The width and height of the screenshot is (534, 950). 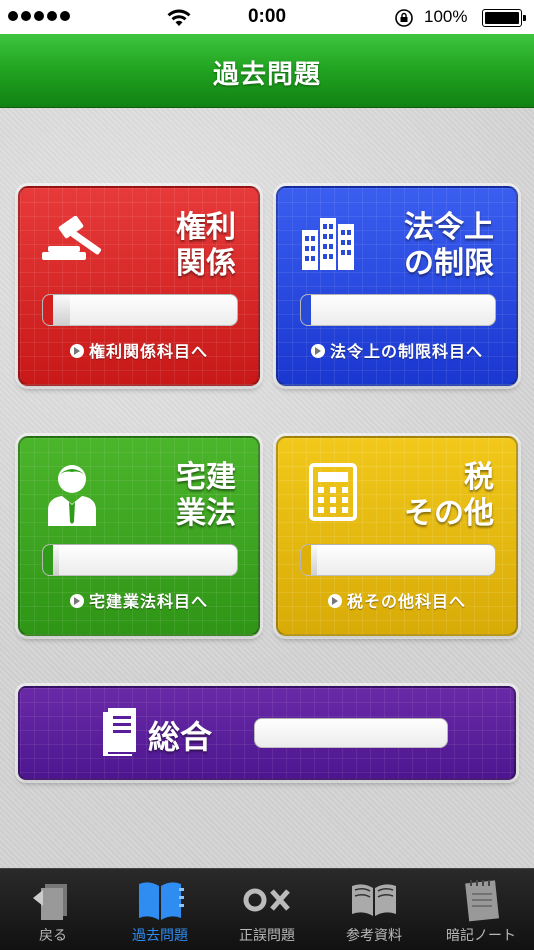 I want to click on rotation-lock-icon, so click(x=404, y=18).